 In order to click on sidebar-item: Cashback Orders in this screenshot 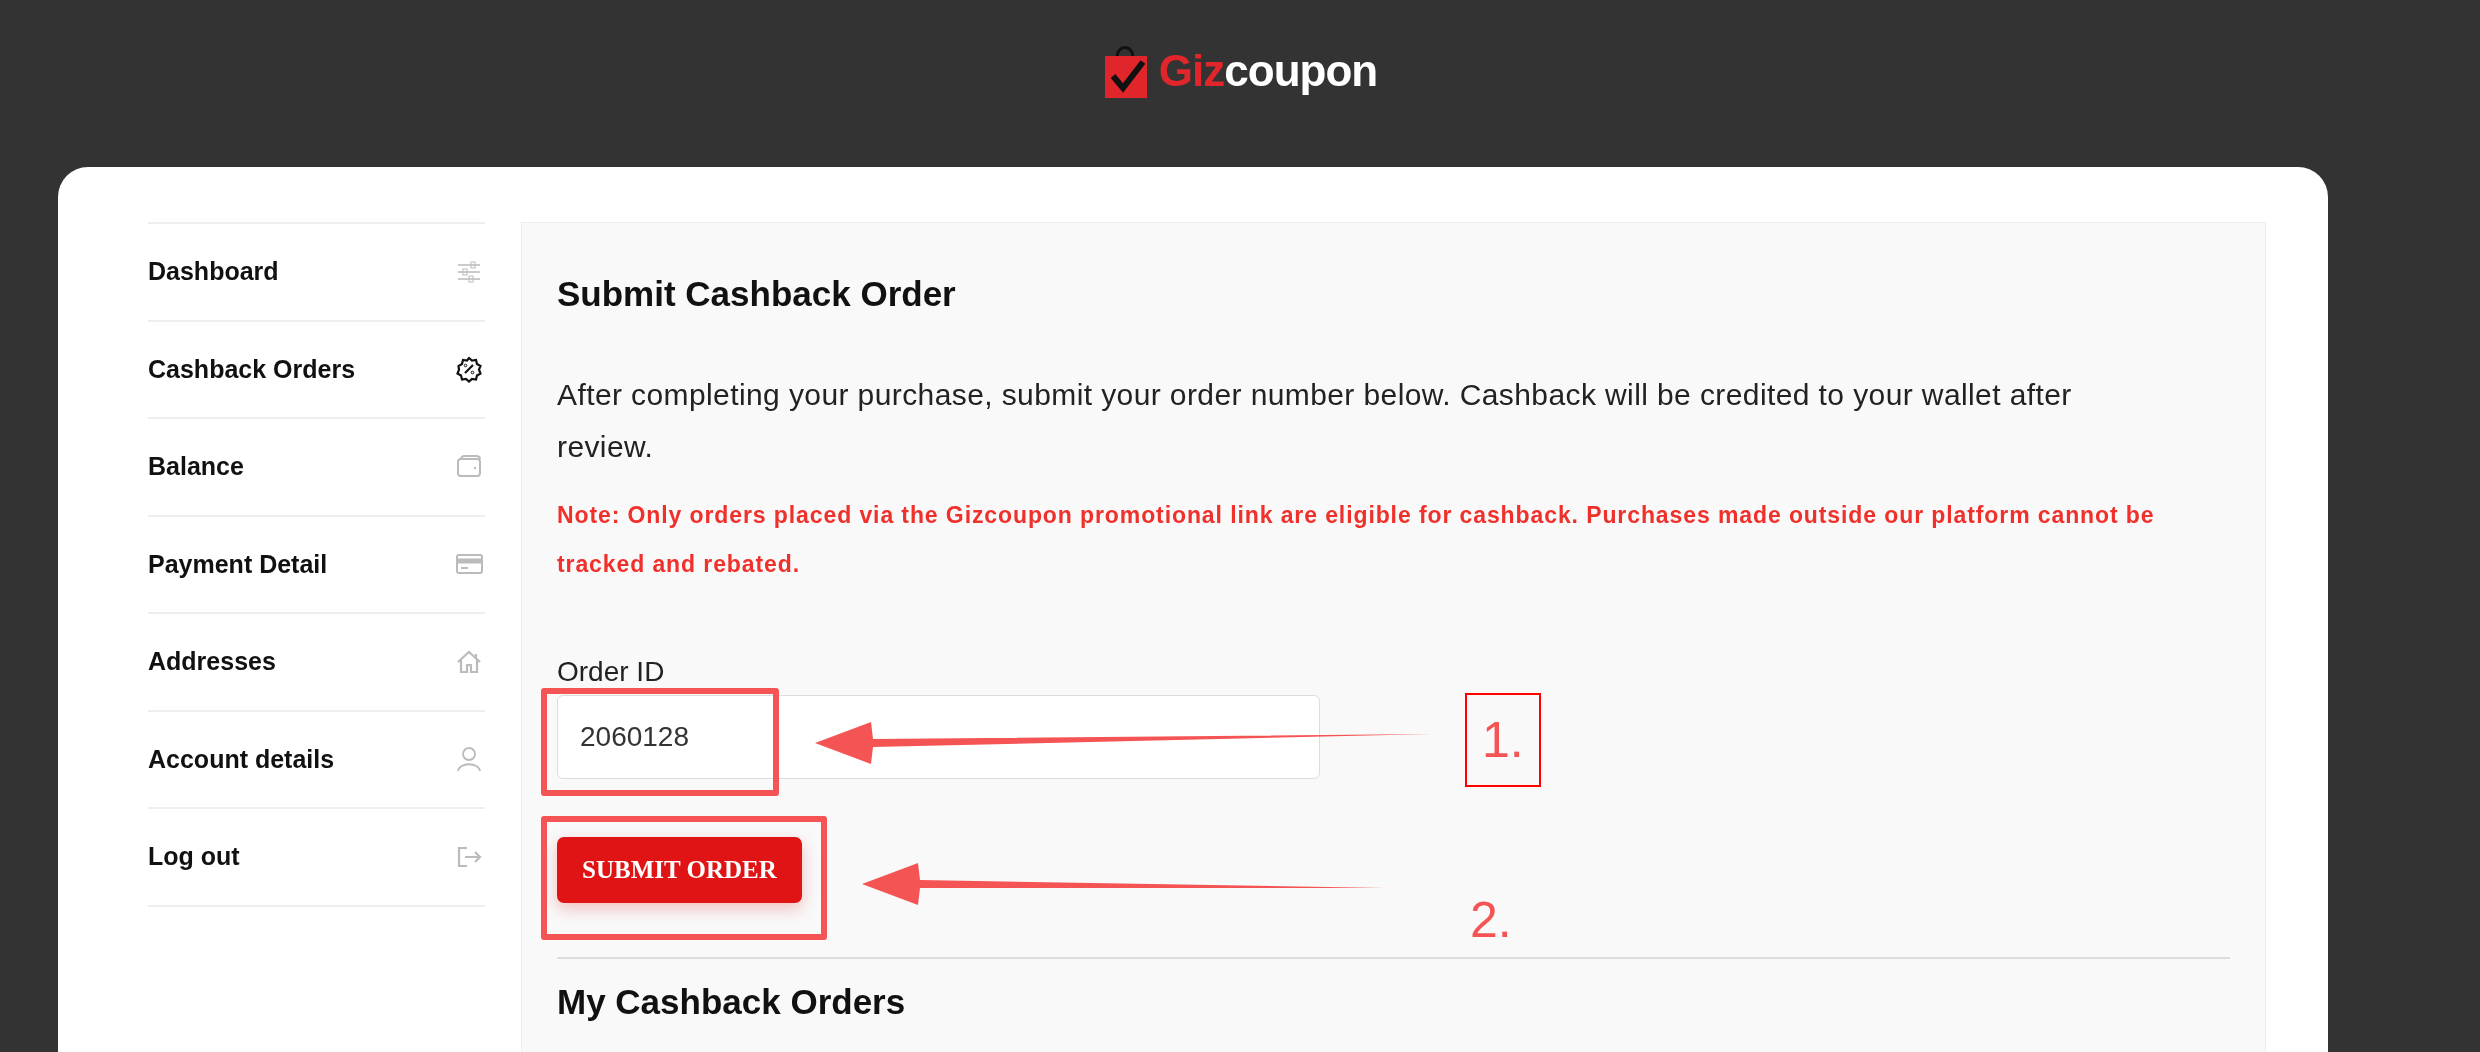, I will do `click(316, 370)`.